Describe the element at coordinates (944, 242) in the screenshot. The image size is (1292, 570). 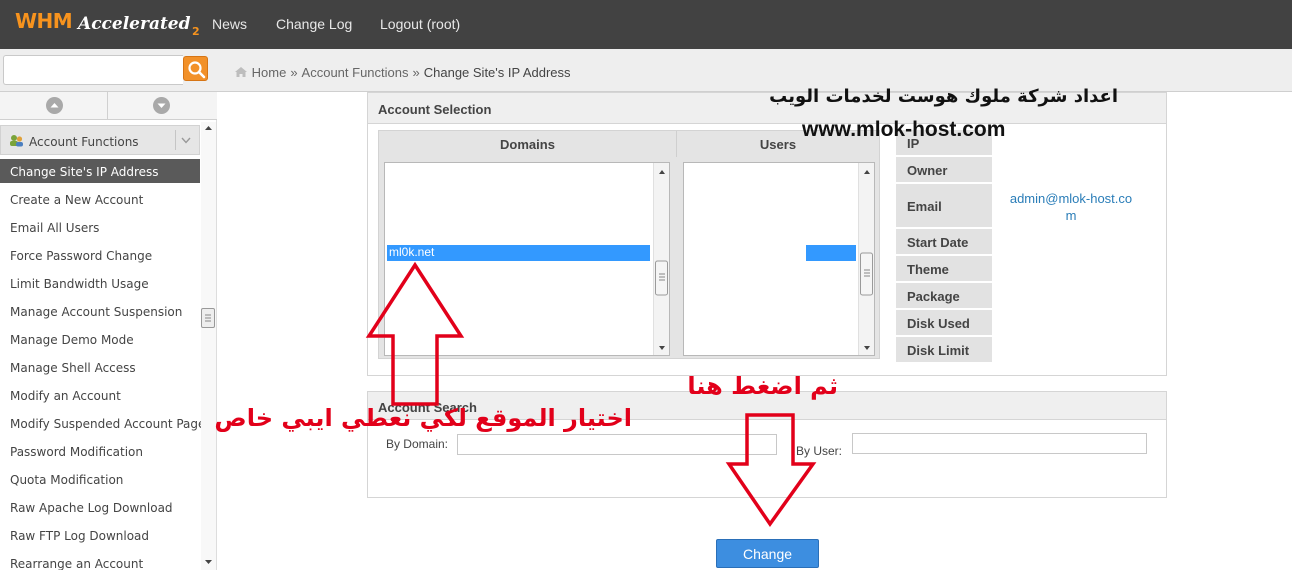
I see `info-label-start-date: Start Date` at that location.